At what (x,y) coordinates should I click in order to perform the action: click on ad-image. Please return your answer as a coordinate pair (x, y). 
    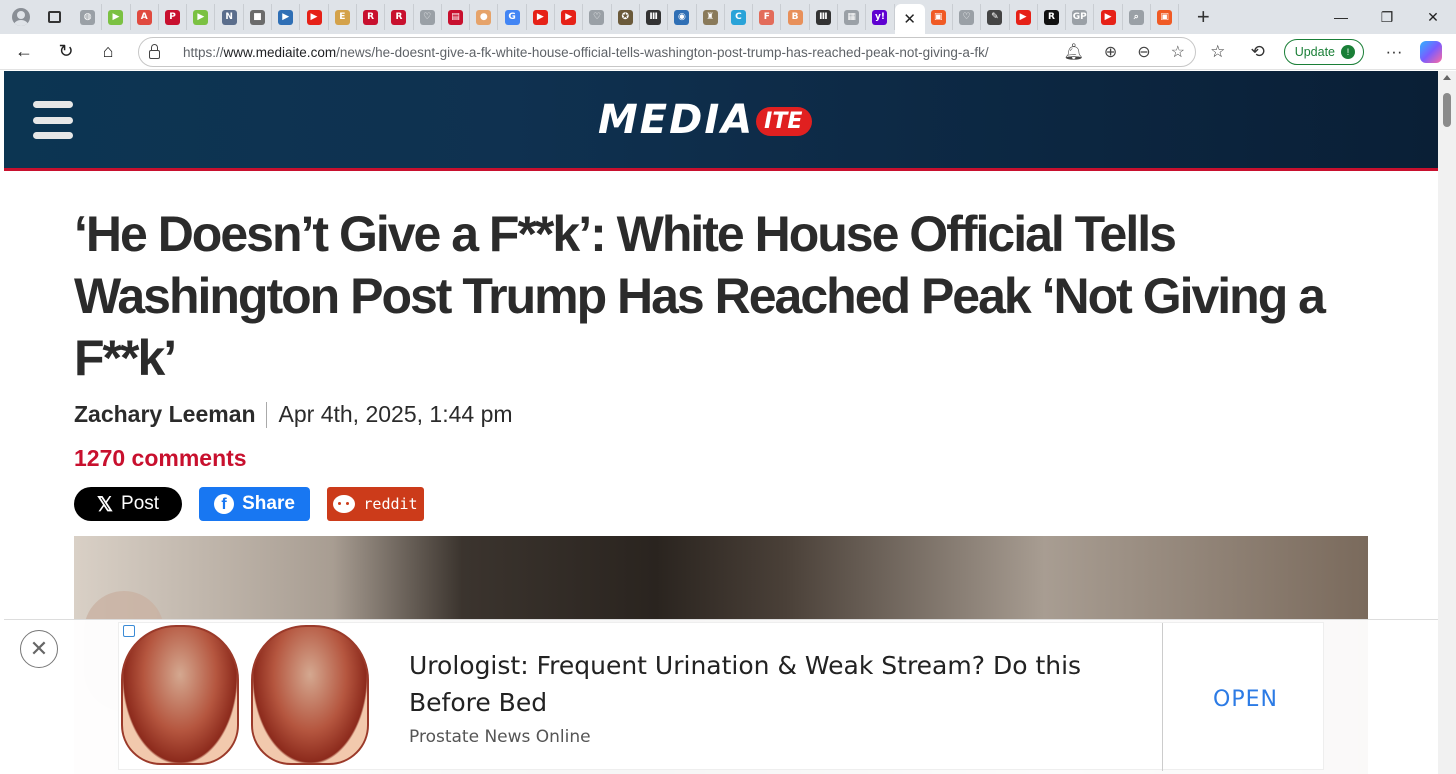
    Looking at the image, I should click on (244, 697).